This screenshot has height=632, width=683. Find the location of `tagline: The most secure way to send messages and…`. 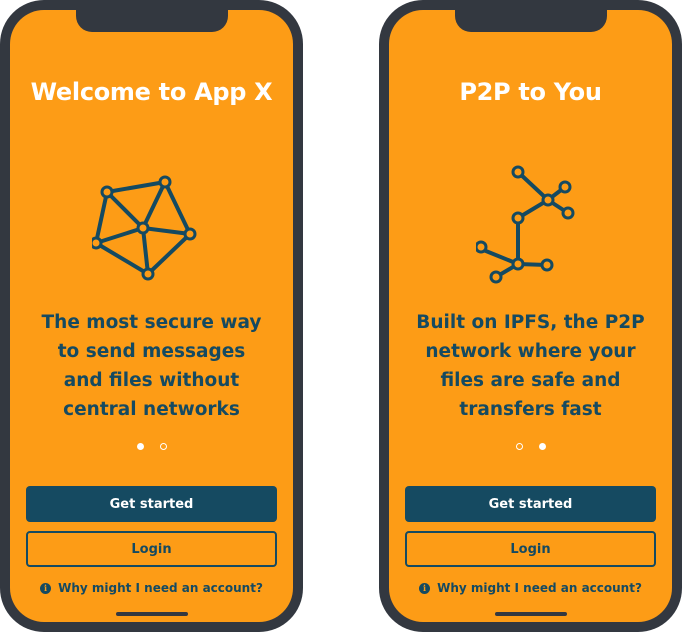

tagline: The most secure way to send messages and… is located at coordinates (151, 366).